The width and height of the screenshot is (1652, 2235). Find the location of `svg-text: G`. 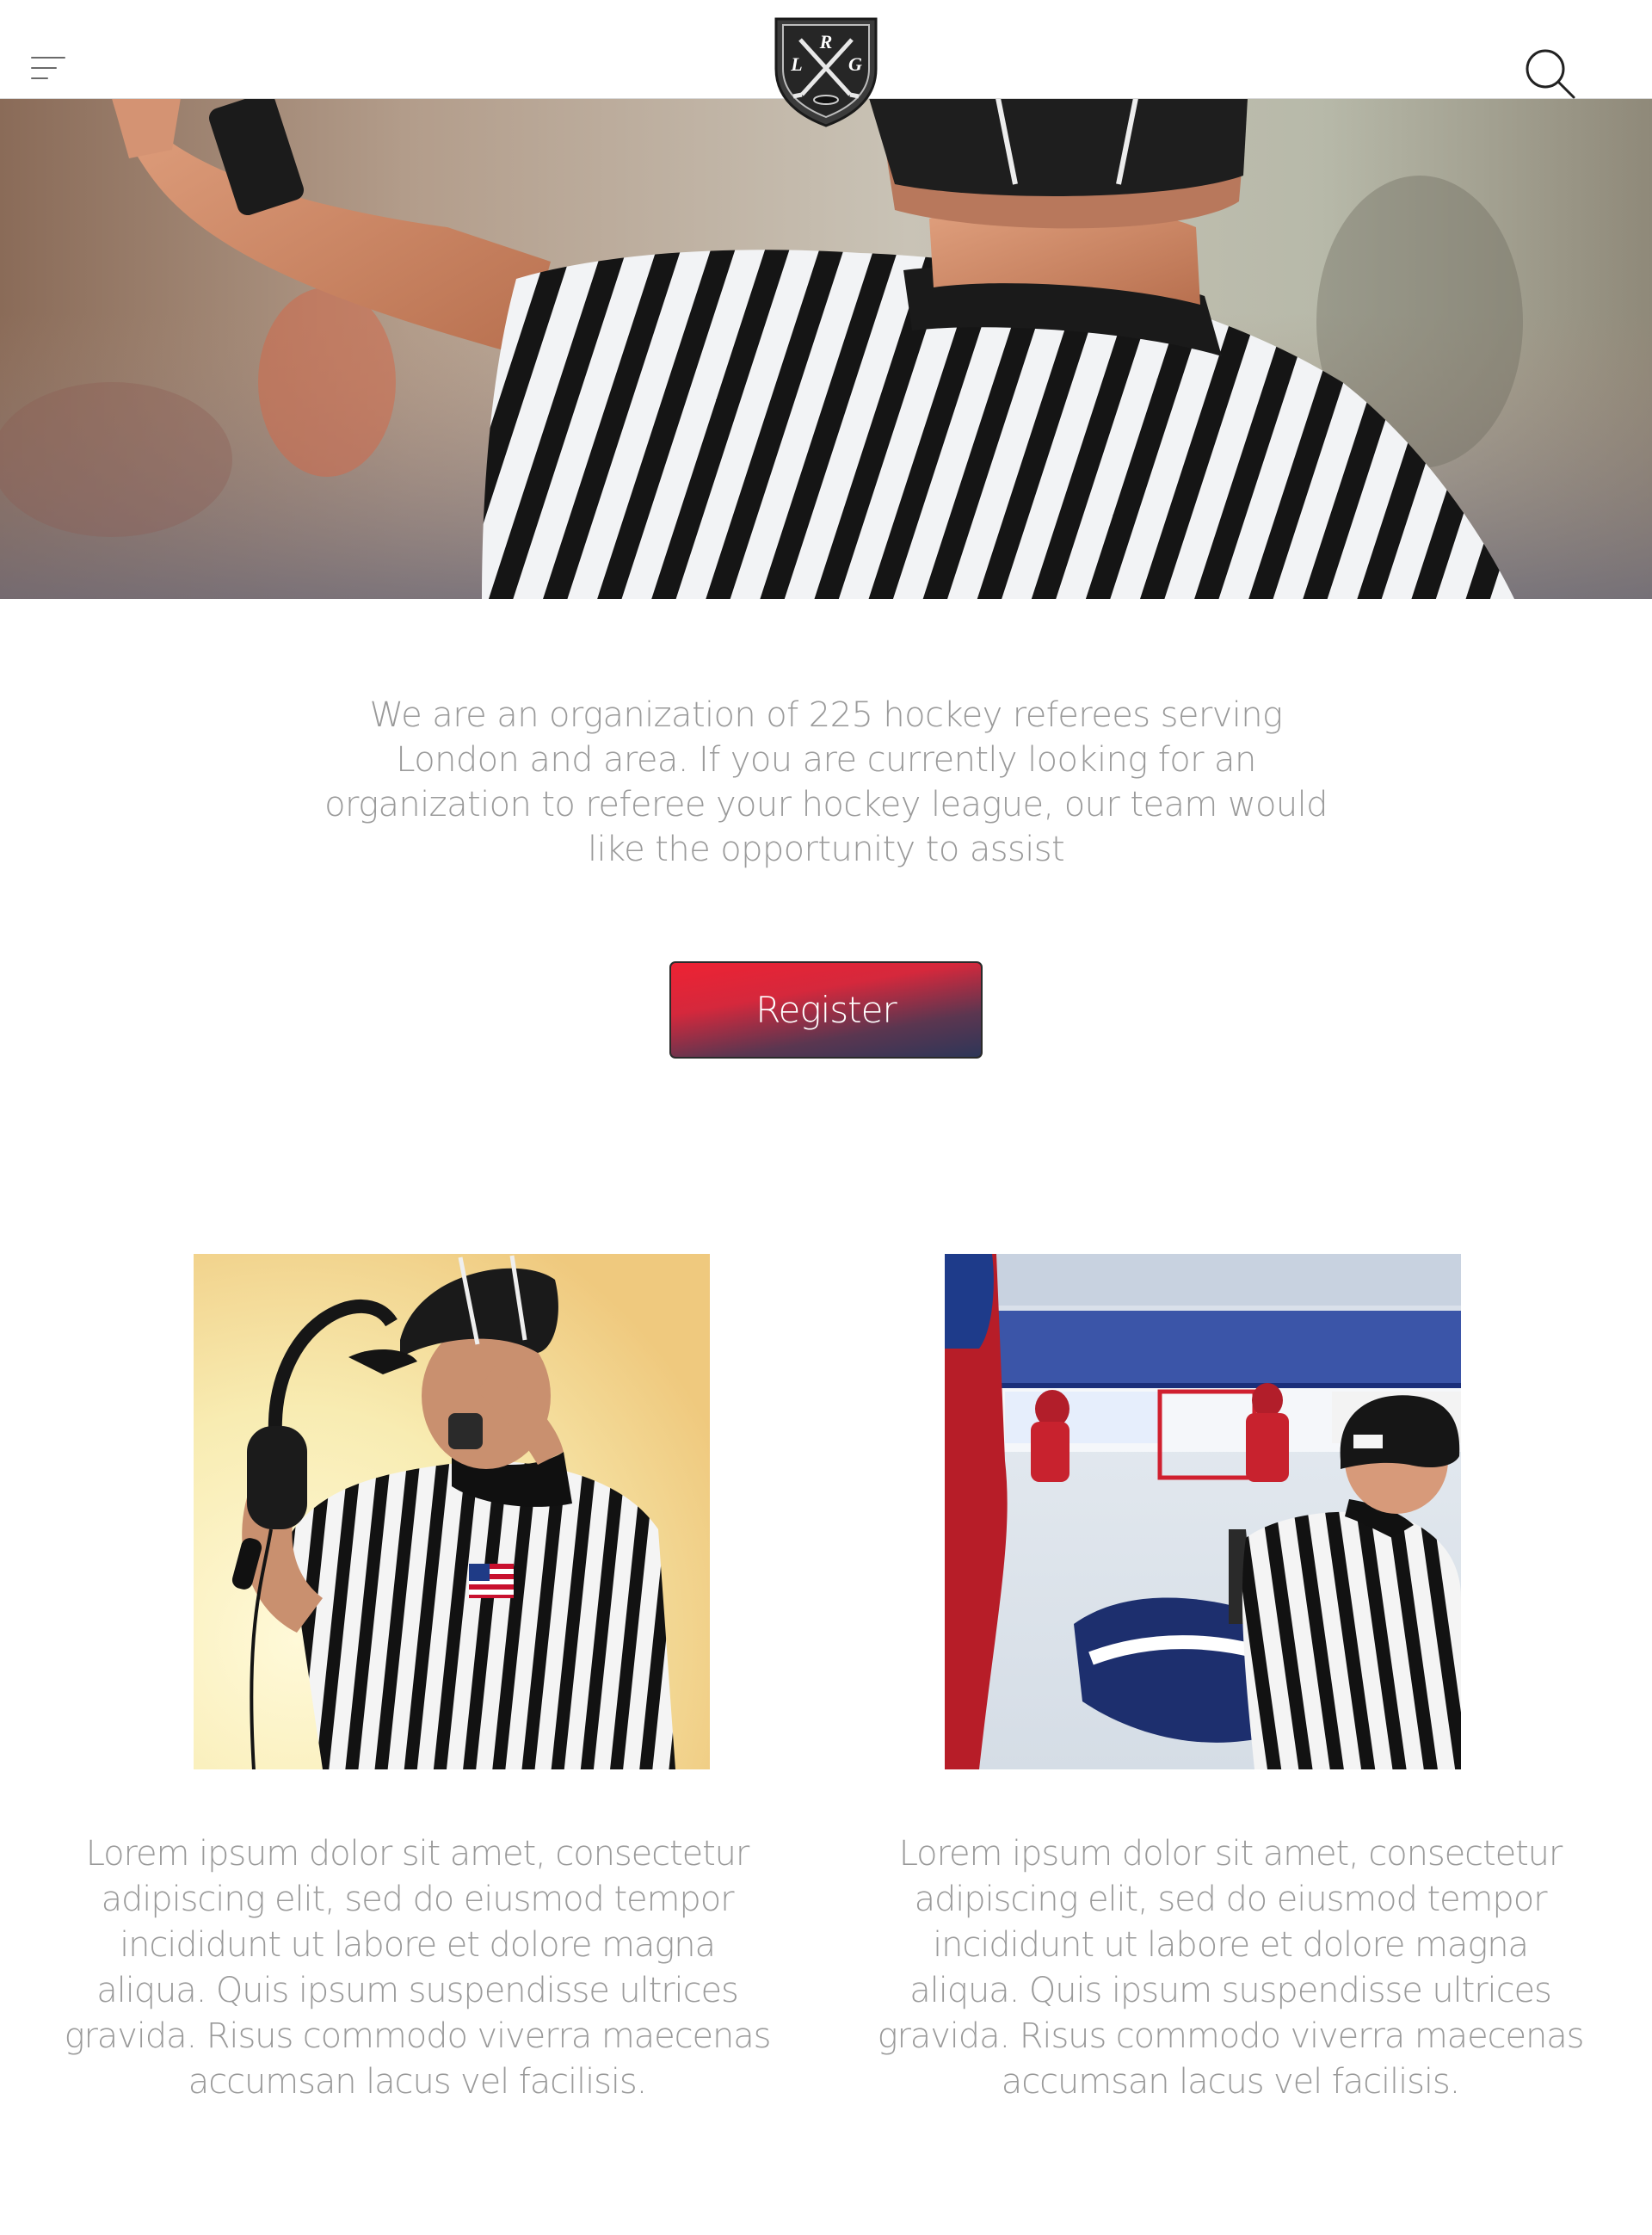

svg-text: G is located at coordinates (855, 64).